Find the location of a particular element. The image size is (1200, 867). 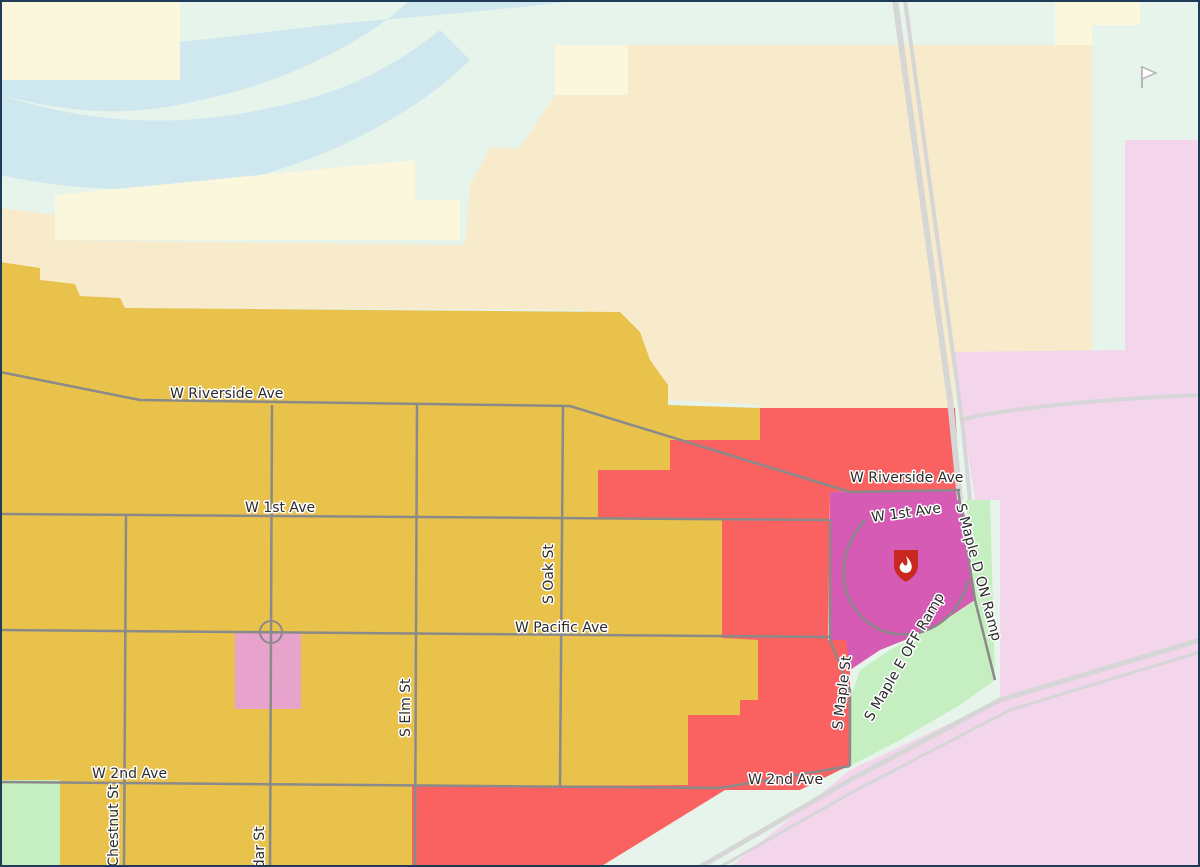

label-s-elm-st: S Elm St is located at coordinates (406, 707).